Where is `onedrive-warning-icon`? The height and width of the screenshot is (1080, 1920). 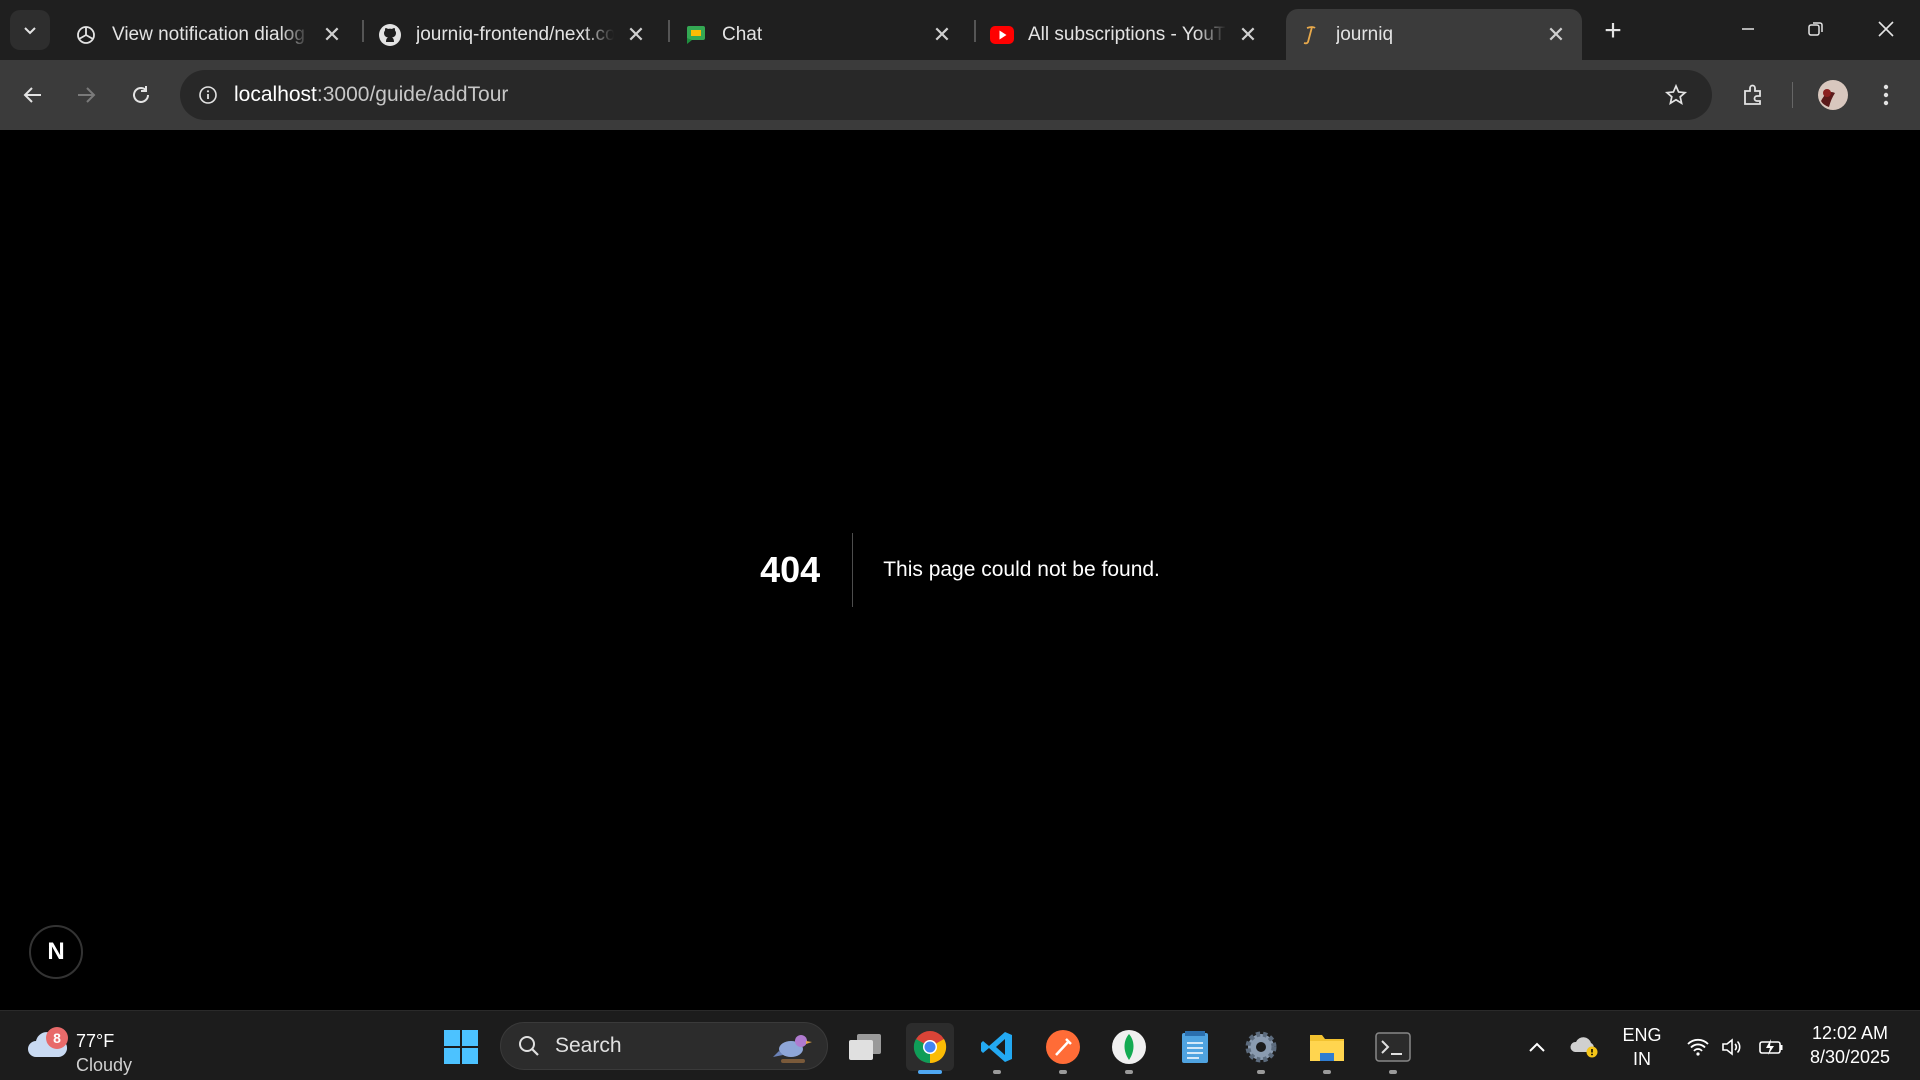 onedrive-warning-icon is located at coordinates (1584, 1047).